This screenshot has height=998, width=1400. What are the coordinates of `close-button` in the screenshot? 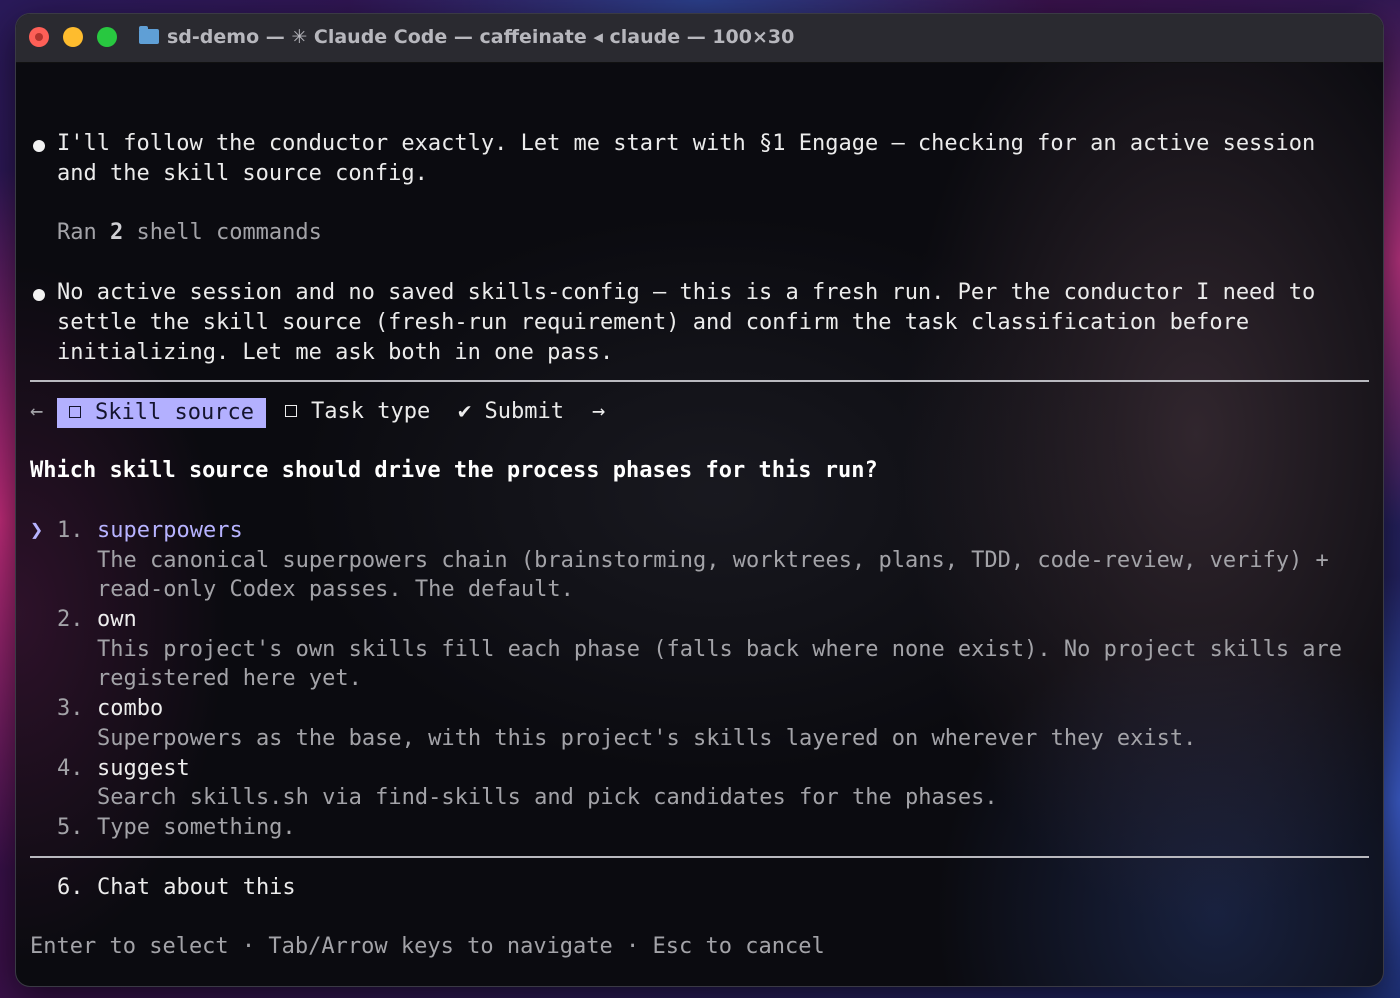 It's located at (39, 37).